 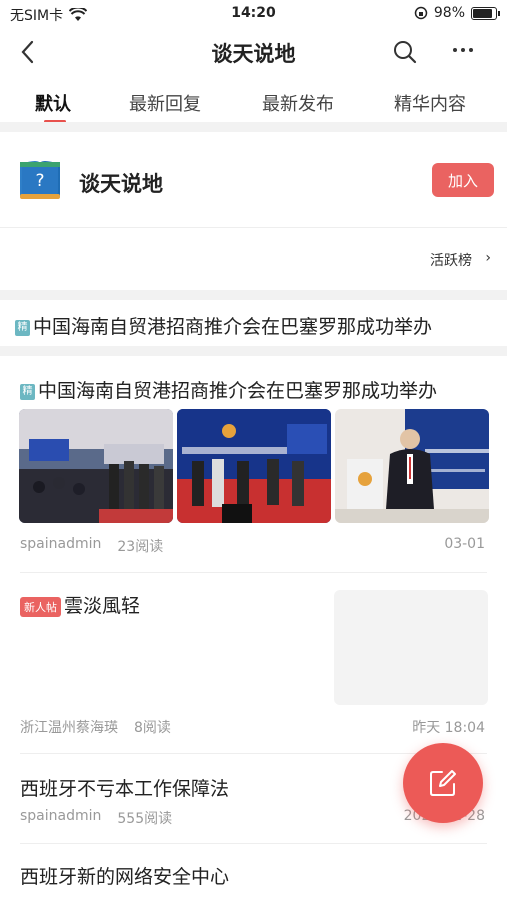 What do you see at coordinates (145, 819) in the screenshot?
I see `post-reads: 555阅读` at bounding box center [145, 819].